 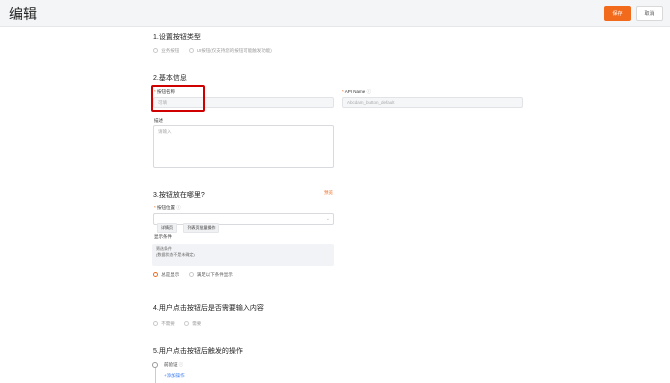 I want to click on display-condition-label: 显示条件, so click(x=163, y=236).